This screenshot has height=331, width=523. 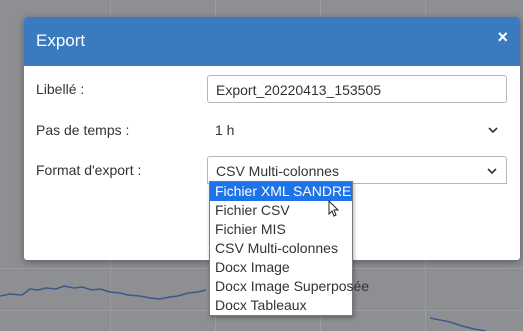 I want to click on close-icon: ×, so click(x=502, y=37).